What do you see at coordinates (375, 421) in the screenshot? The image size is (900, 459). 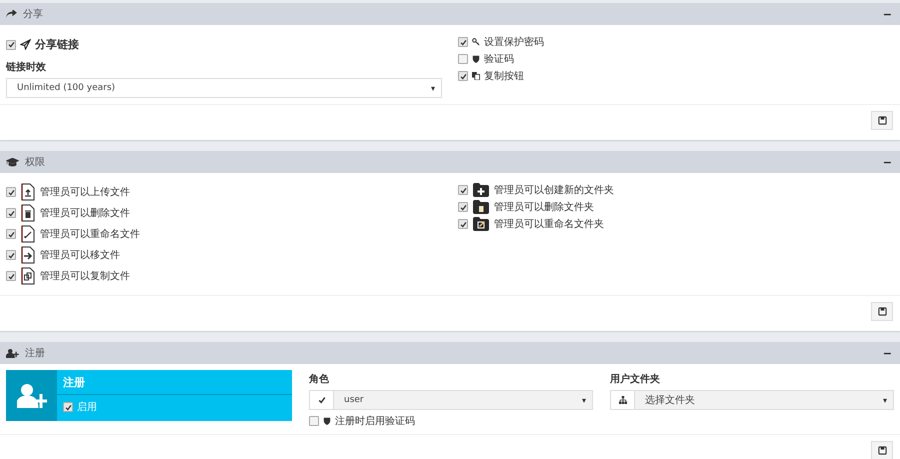 I see `captcha-label: 注册时启用验证码` at bounding box center [375, 421].